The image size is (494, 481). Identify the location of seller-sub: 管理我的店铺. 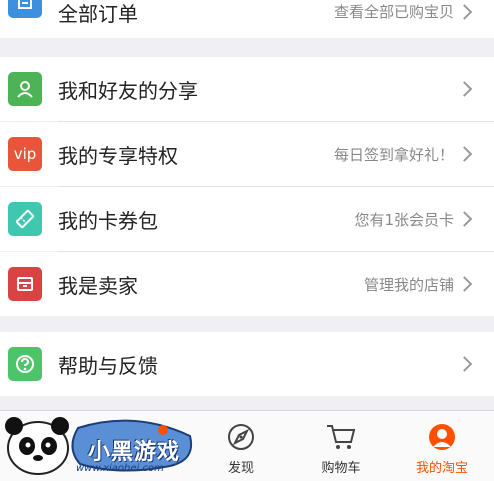
(408, 284).